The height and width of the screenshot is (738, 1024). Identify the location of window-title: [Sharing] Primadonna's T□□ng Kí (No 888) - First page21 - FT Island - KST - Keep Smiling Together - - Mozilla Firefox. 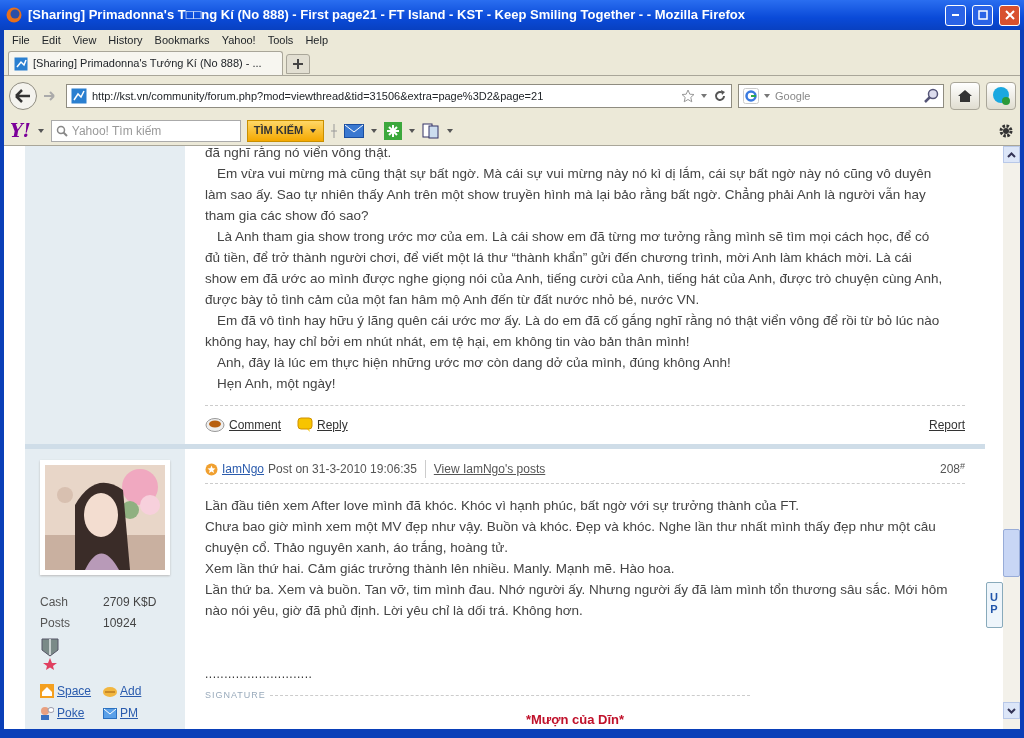
(387, 15).